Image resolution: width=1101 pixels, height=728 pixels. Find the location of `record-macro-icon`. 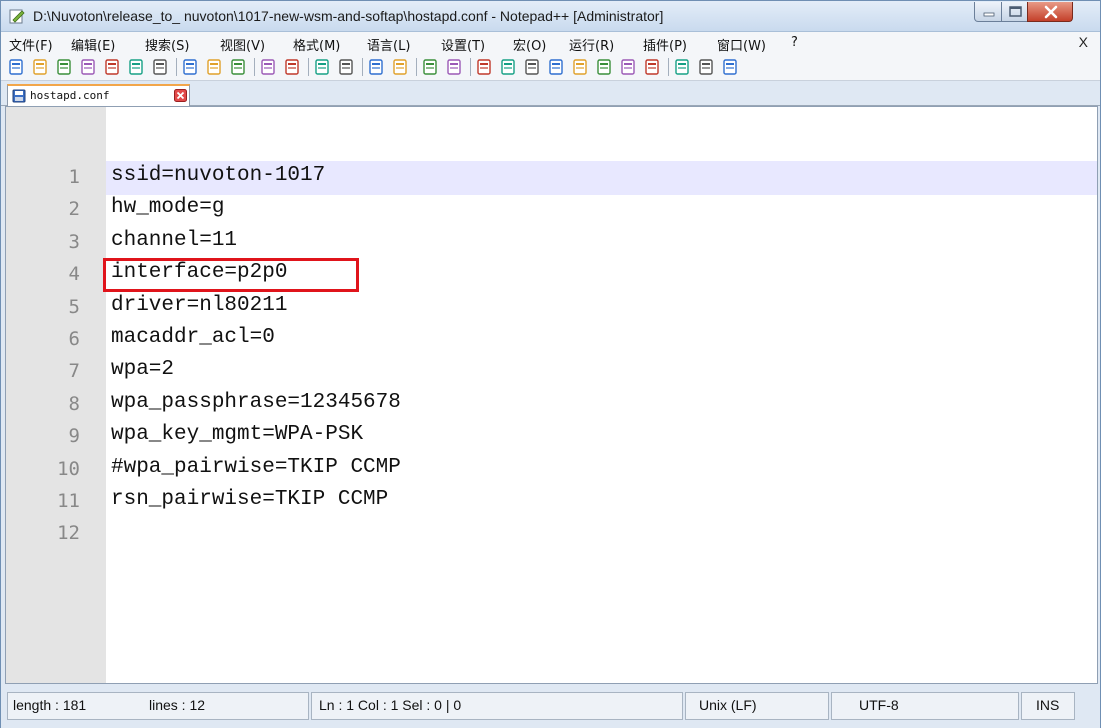

record-macro-icon is located at coordinates (682, 67).